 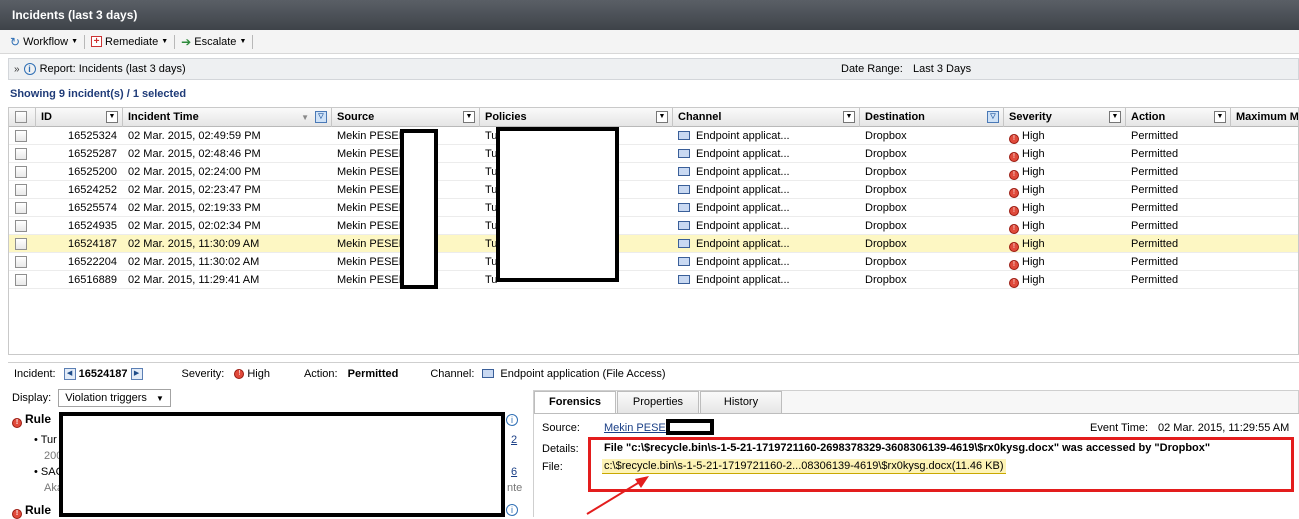 I want to click on column-destination: Destination ▽, so click(x=932, y=117).